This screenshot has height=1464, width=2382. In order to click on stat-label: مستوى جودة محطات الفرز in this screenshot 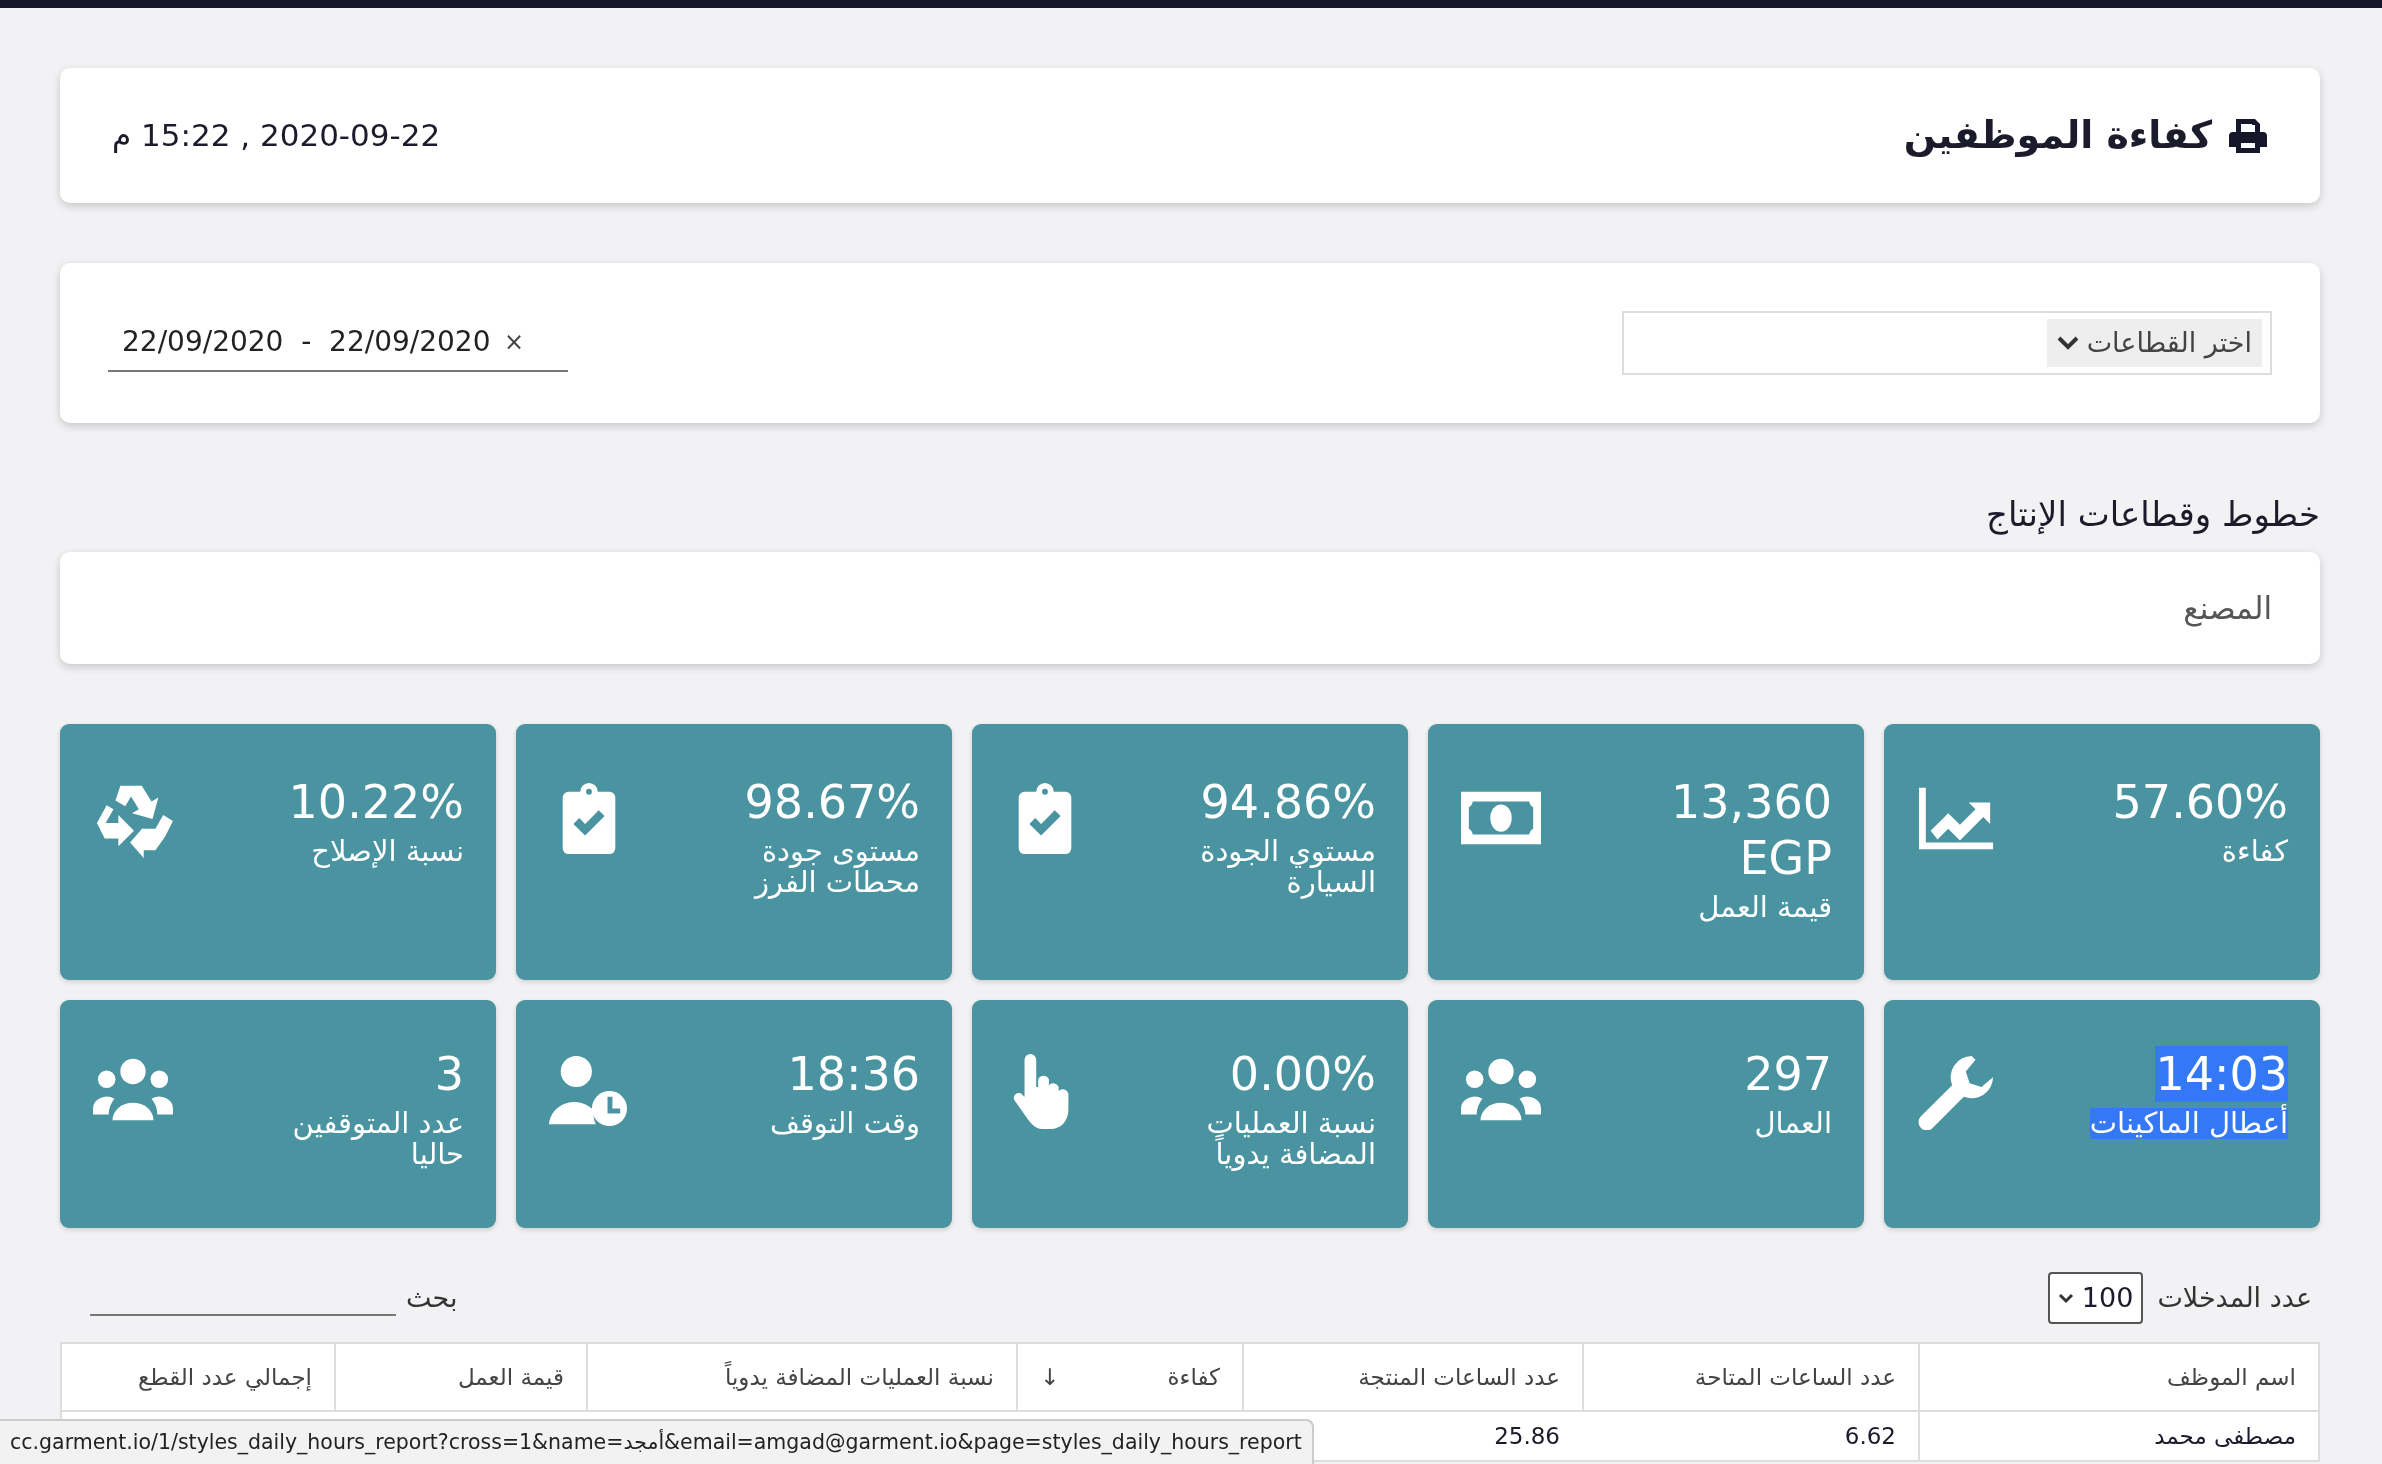, I will do `click(836, 866)`.